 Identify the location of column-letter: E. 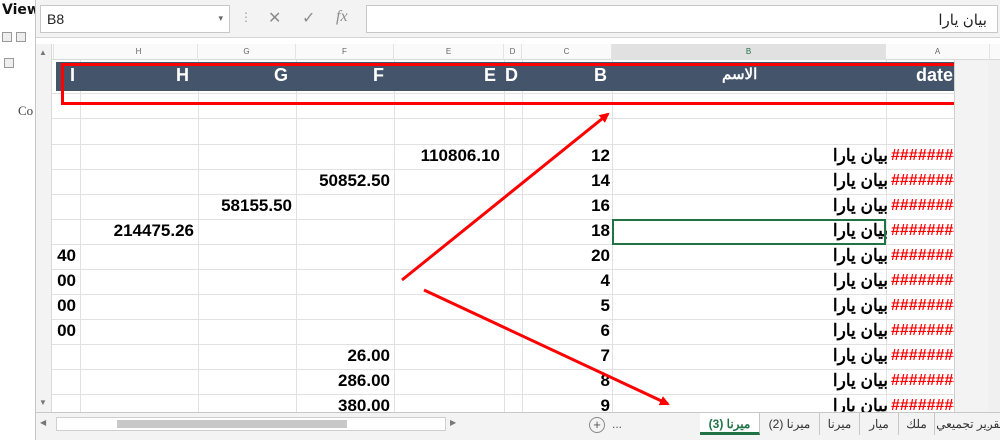
(449, 52).